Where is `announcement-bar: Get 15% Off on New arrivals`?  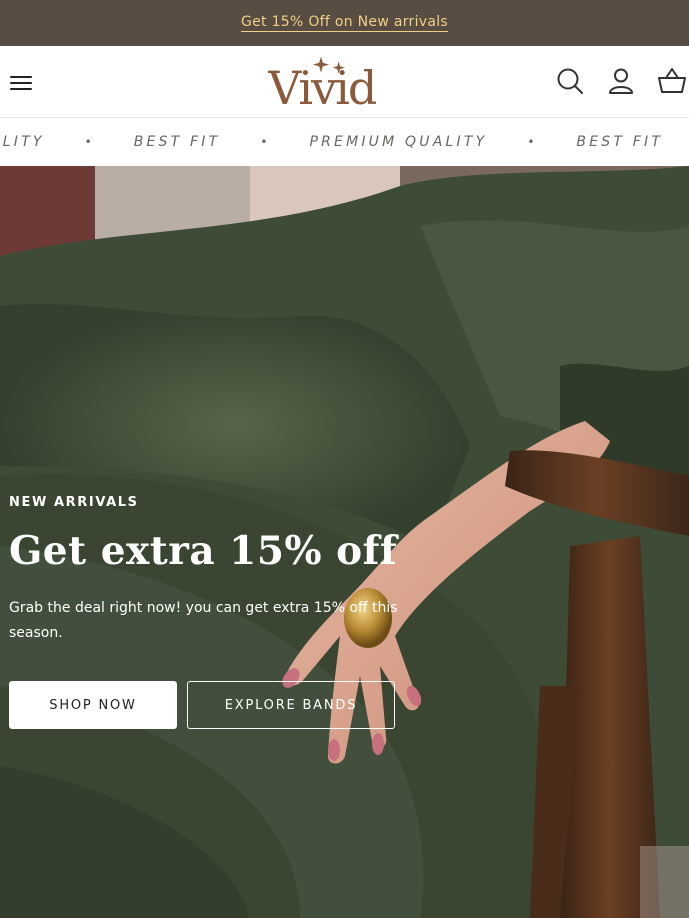
announcement-bar: Get 15% Off on New arrivals is located at coordinates (344, 23).